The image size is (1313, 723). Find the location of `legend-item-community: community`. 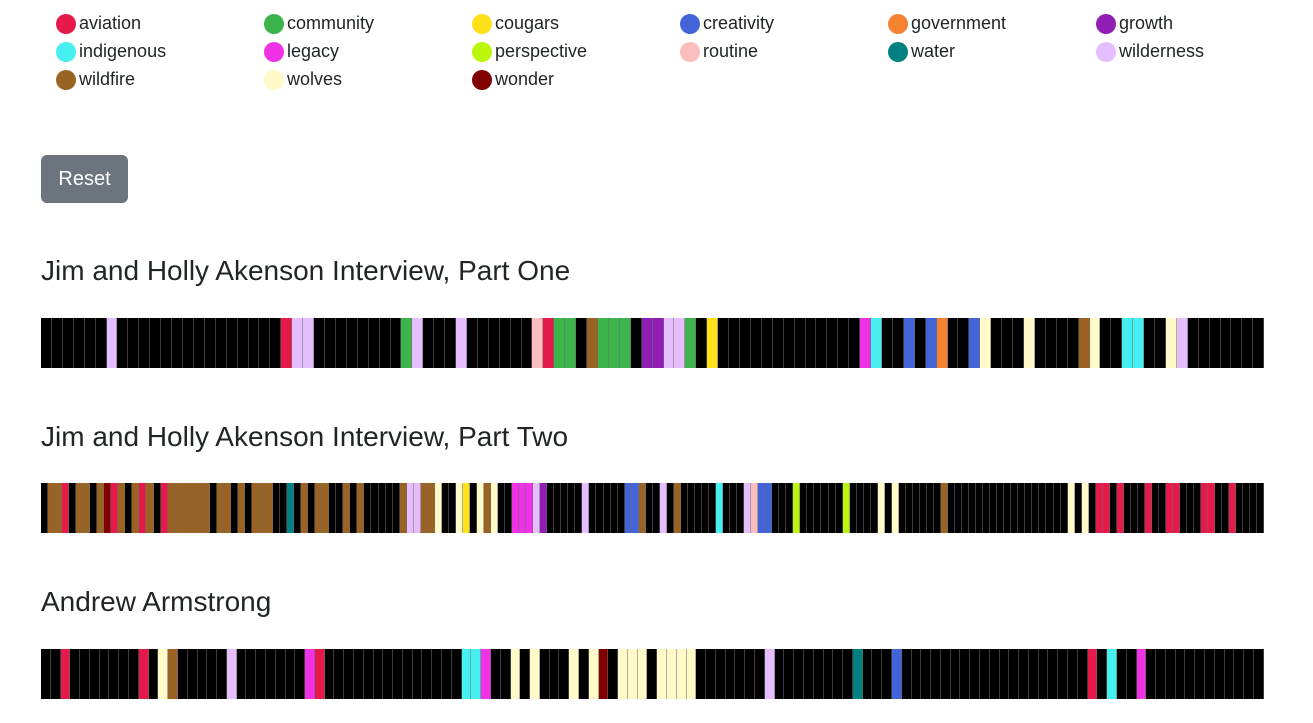

legend-item-community: community is located at coordinates (368, 23).